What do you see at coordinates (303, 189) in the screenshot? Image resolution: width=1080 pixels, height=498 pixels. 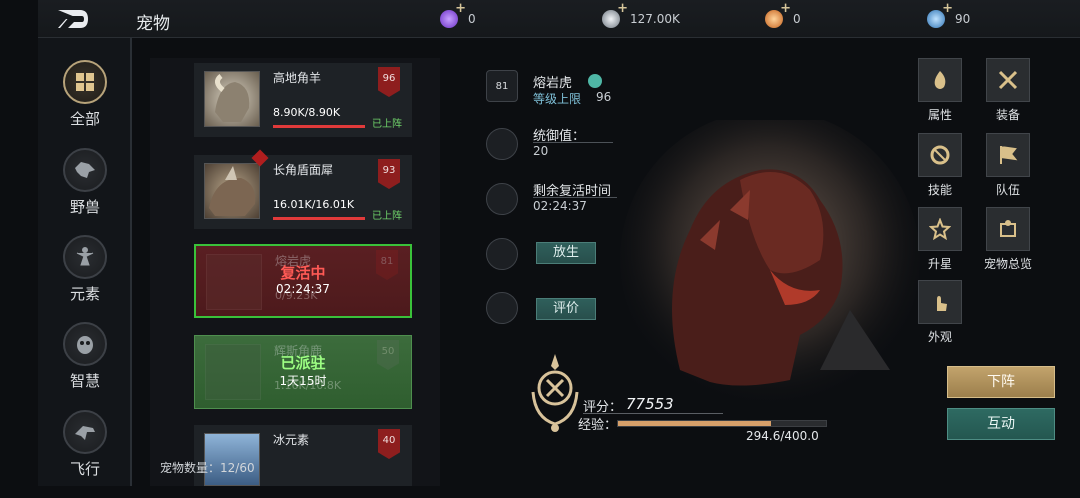 I see `pet-card: 长角盾面犀 93 16.01K/16.01K 已上阵` at bounding box center [303, 189].